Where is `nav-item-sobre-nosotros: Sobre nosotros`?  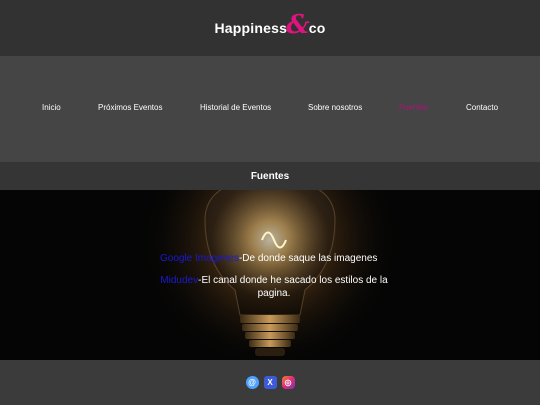 nav-item-sobre-nosotros: Sobre nosotros is located at coordinates (335, 107).